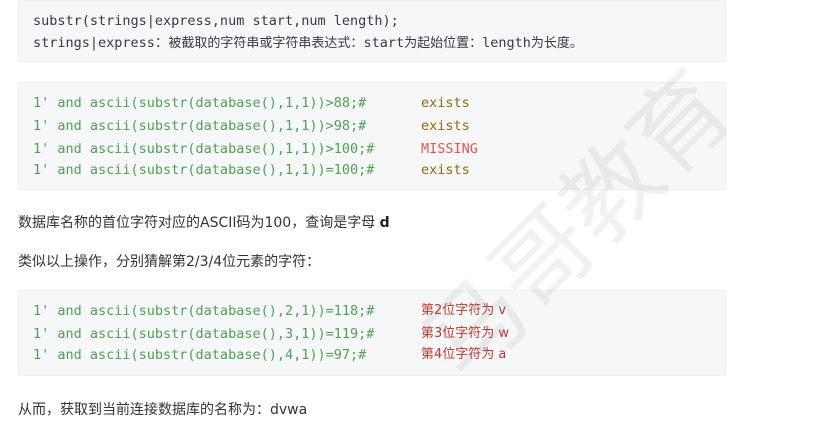 This screenshot has height=435, width=822. I want to click on code-text: start, so click(384, 43).